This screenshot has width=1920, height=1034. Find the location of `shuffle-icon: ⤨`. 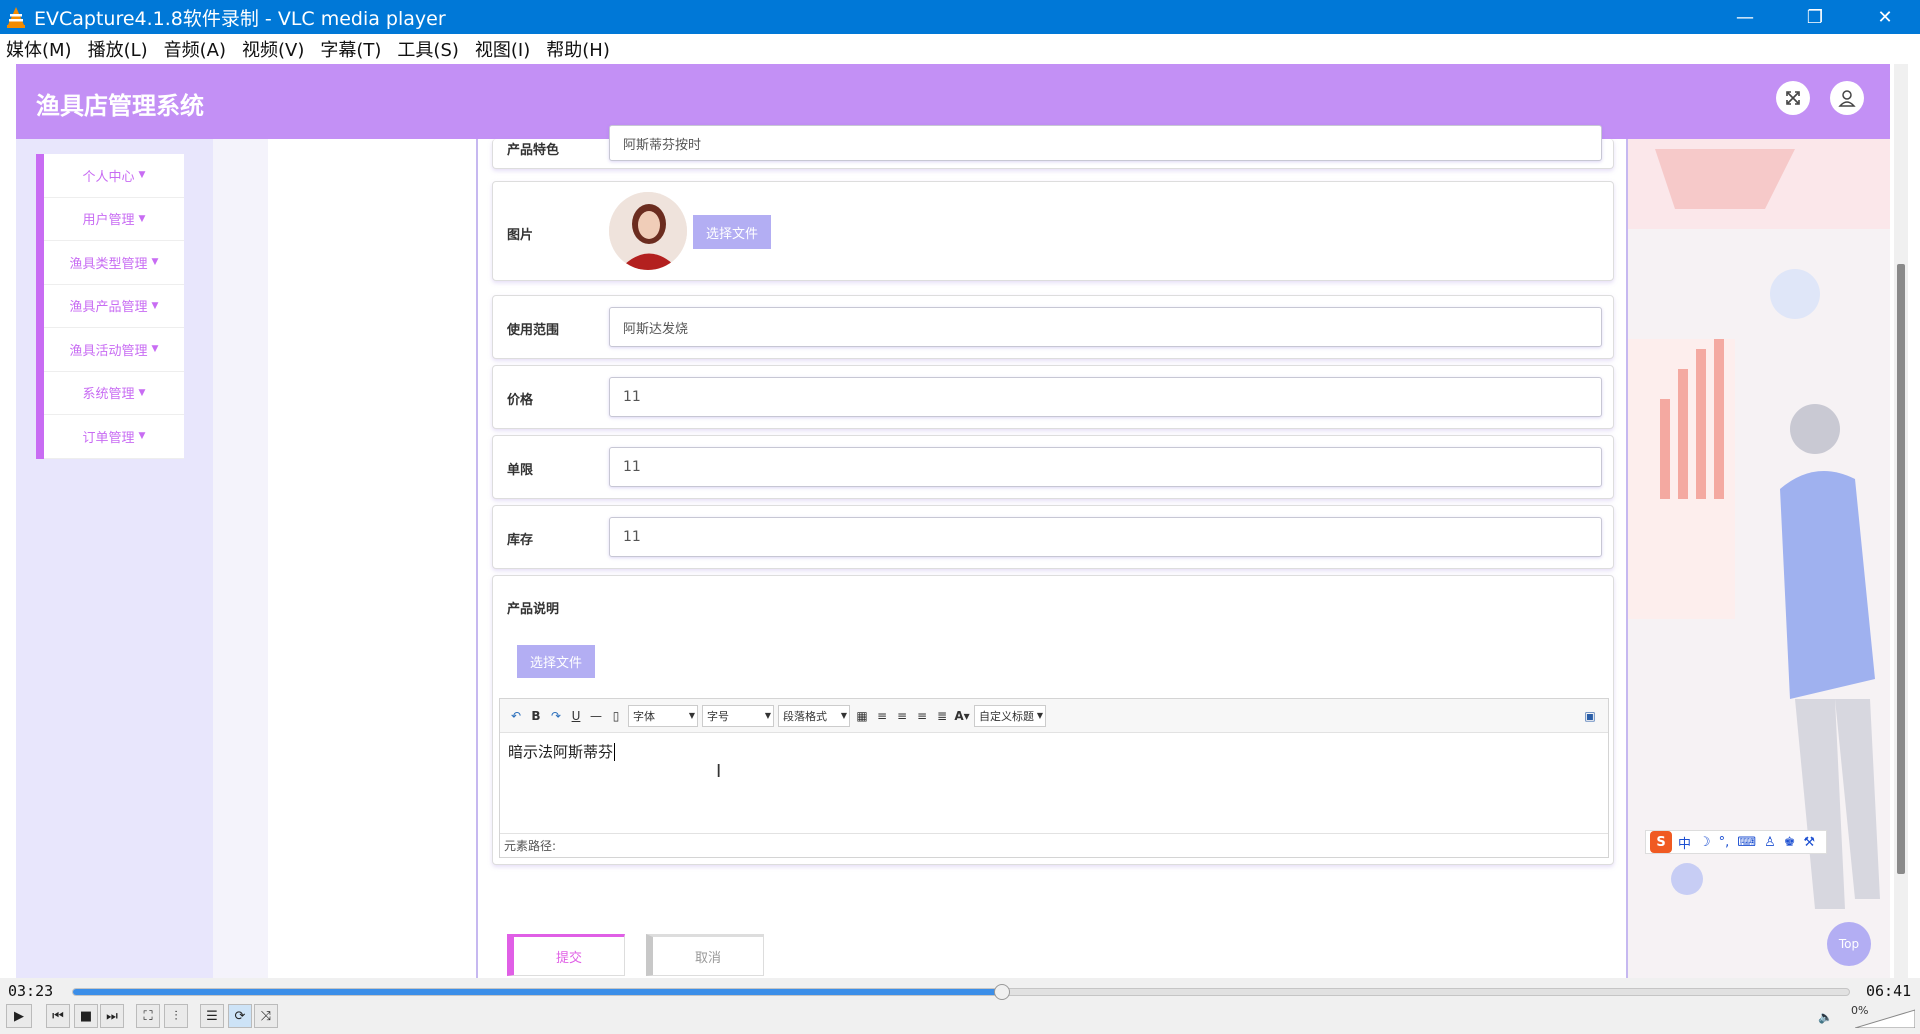

shuffle-icon: ⤨ is located at coordinates (266, 1016).